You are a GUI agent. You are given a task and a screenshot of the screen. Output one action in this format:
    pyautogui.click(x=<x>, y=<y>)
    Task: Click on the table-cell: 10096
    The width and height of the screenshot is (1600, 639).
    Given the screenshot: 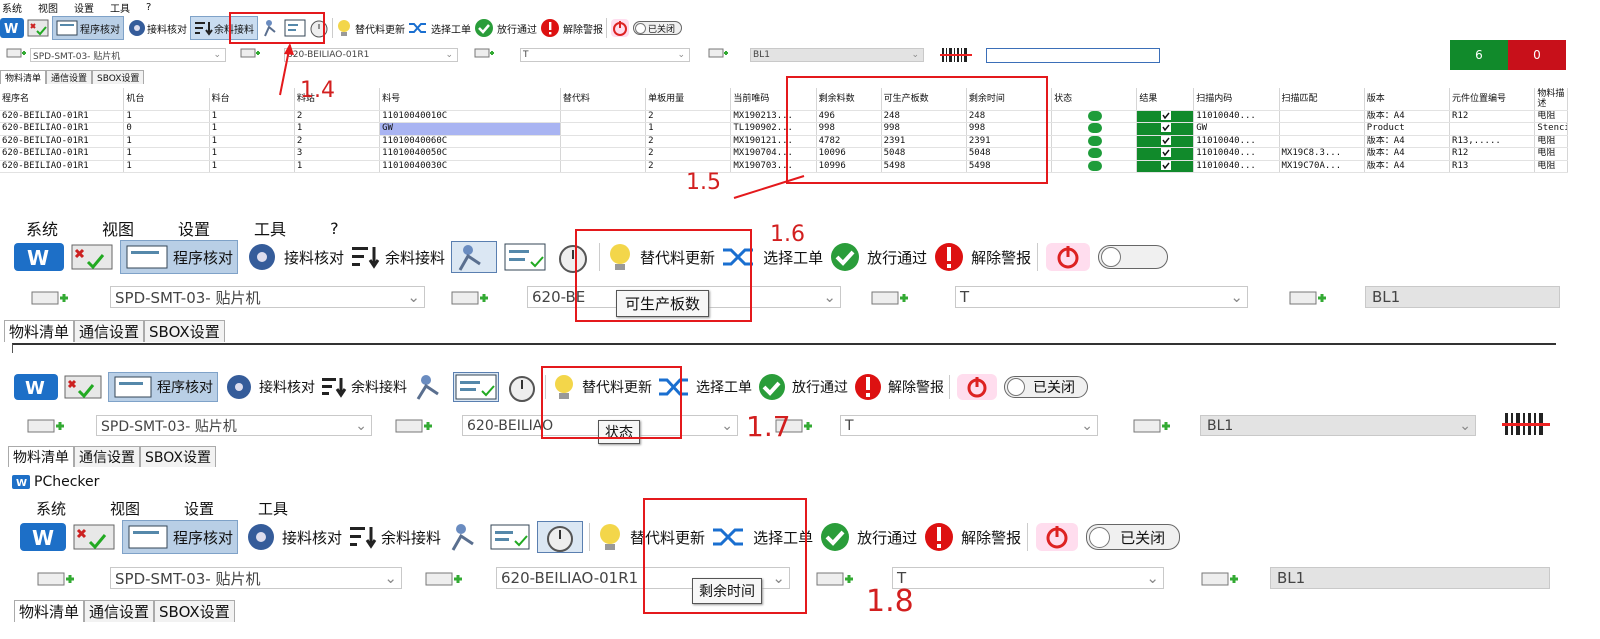 What is the action you would take?
    pyautogui.click(x=849, y=154)
    